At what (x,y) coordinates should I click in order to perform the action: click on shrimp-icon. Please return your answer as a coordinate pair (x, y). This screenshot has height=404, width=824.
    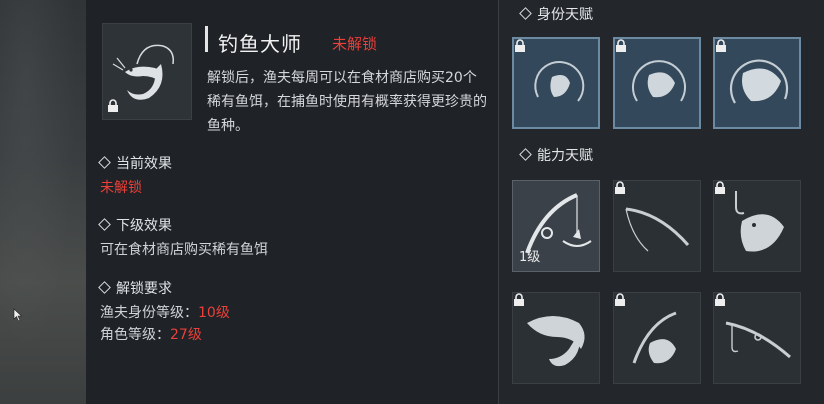
    Looking at the image, I should click on (556, 341).